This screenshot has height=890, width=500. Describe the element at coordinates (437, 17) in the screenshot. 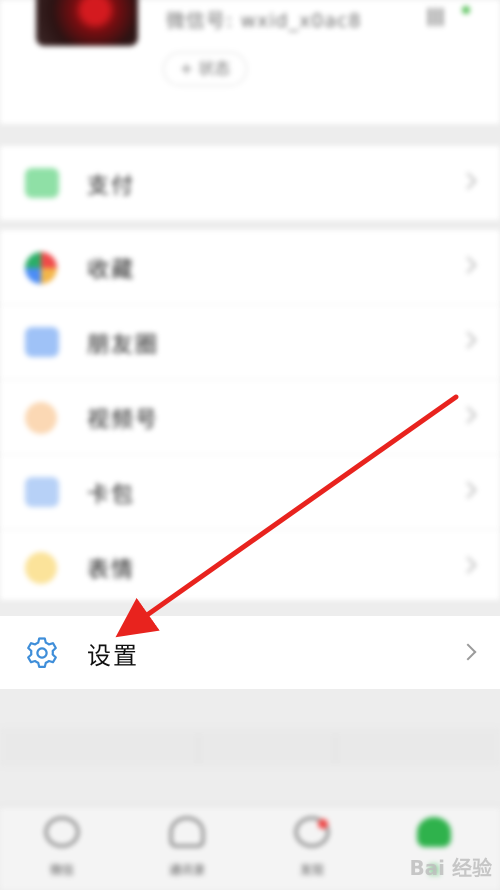

I see `qr-code-icon` at that location.